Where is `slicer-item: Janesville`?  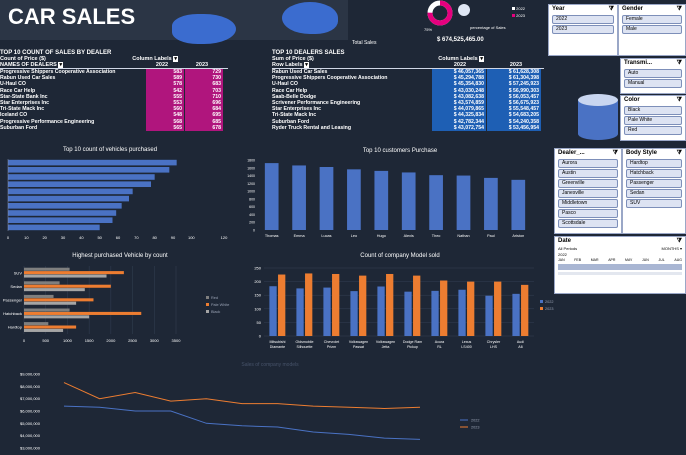 slicer-item: Janesville is located at coordinates (588, 193).